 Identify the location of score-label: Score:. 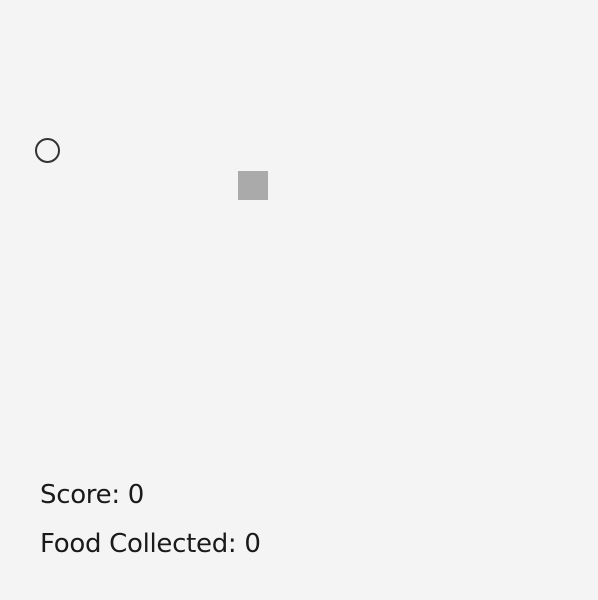
(84, 495).